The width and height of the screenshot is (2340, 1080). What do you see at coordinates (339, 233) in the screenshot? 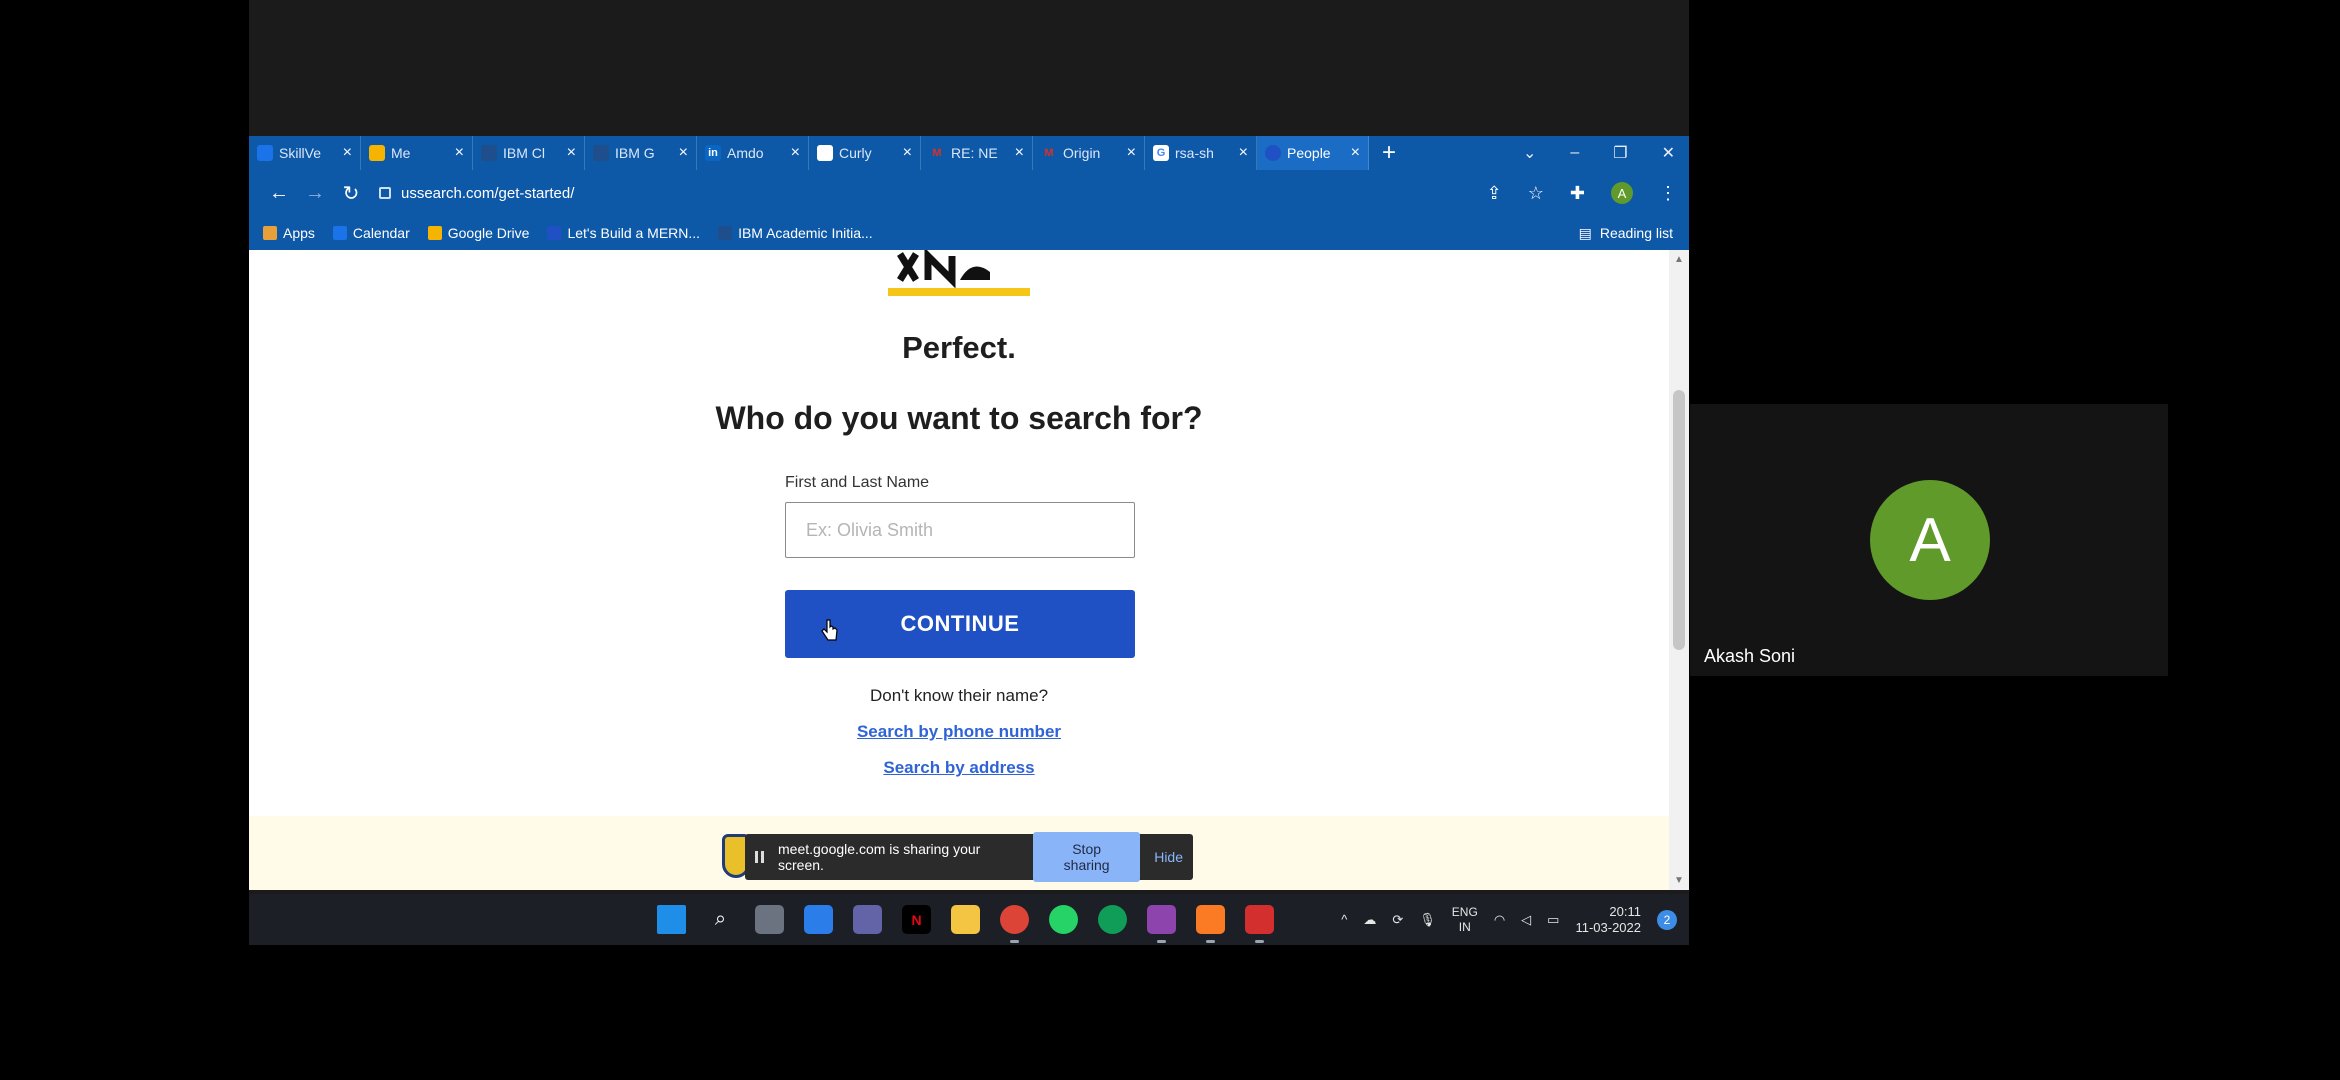
I see `calendar-icon` at bounding box center [339, 233].